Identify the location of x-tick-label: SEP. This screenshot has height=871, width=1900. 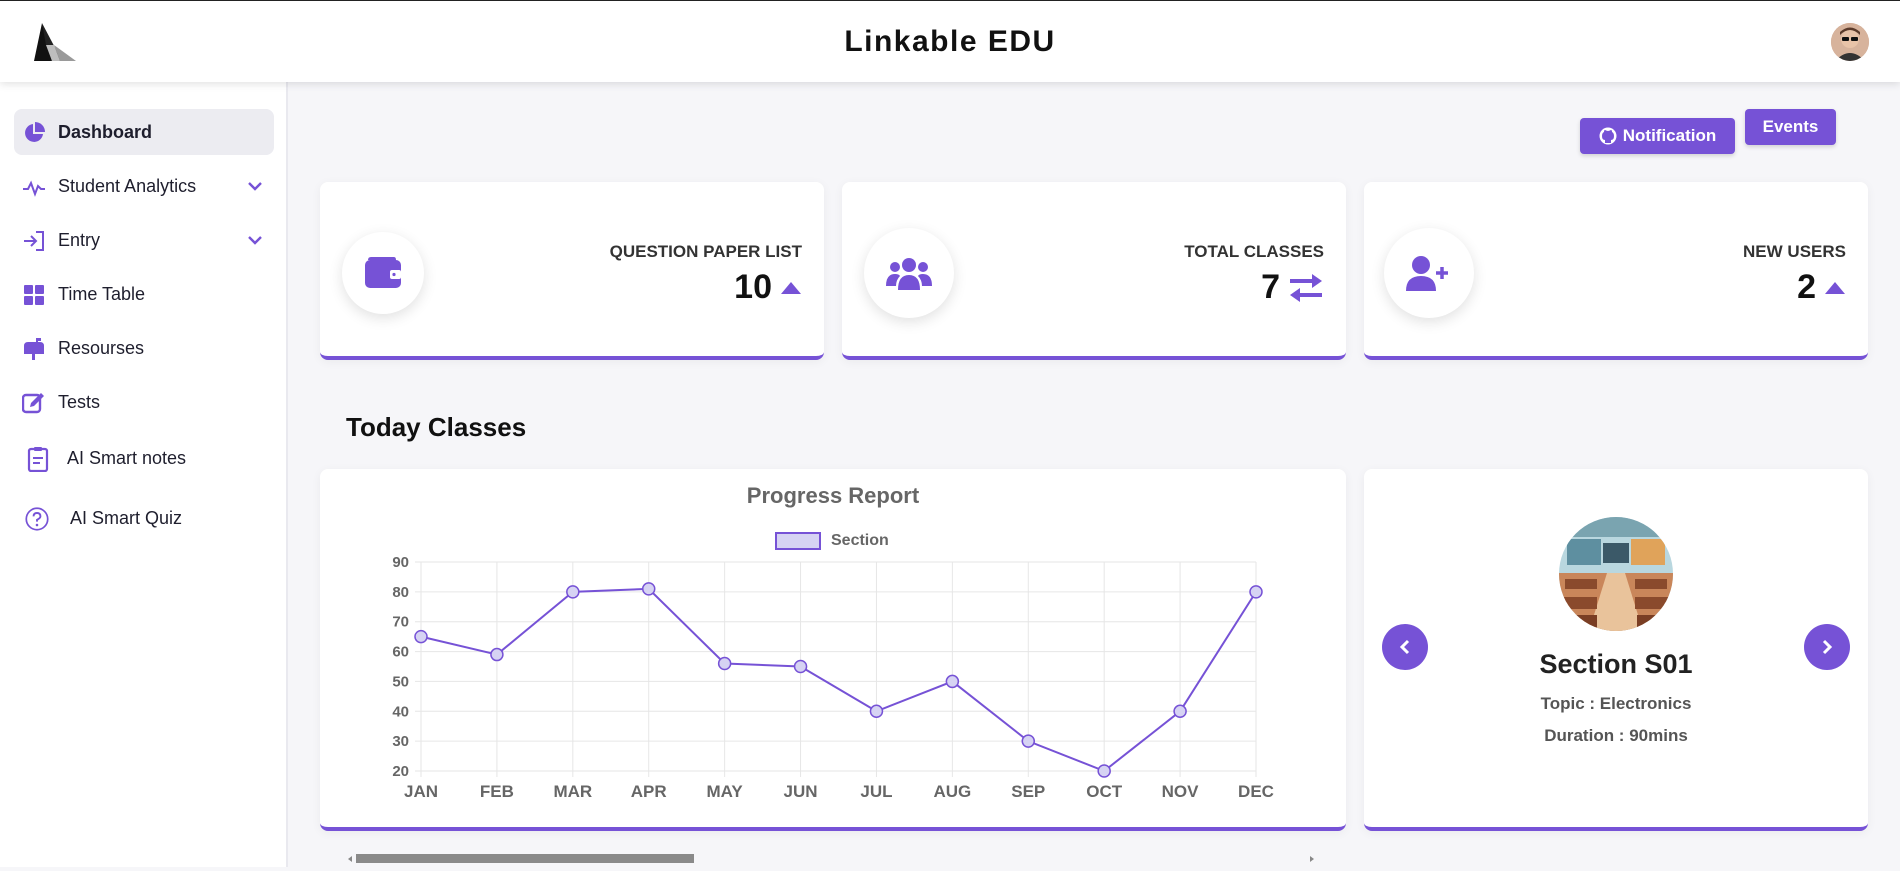
(1028, 791).